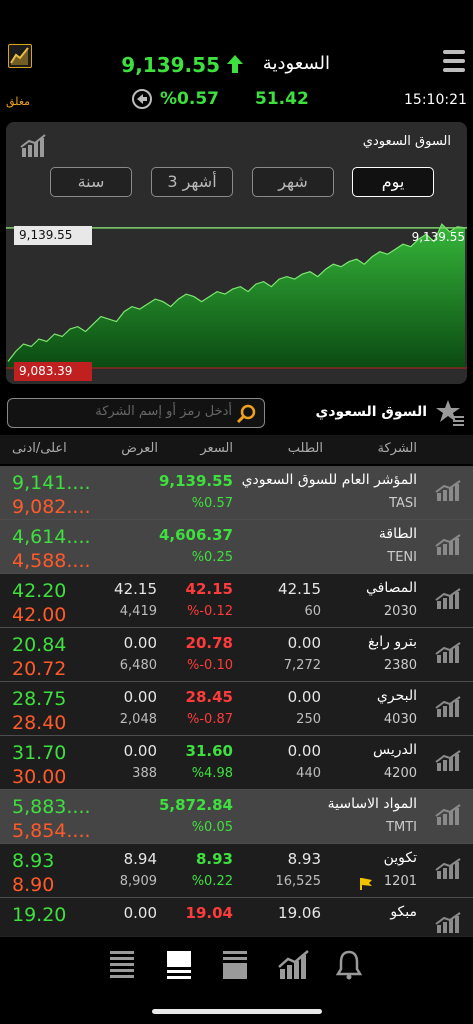  What do you see at coordinates (293, 182) in the screenshot?
I see `range-month-button: شهر` at bounding box center [293, 182].